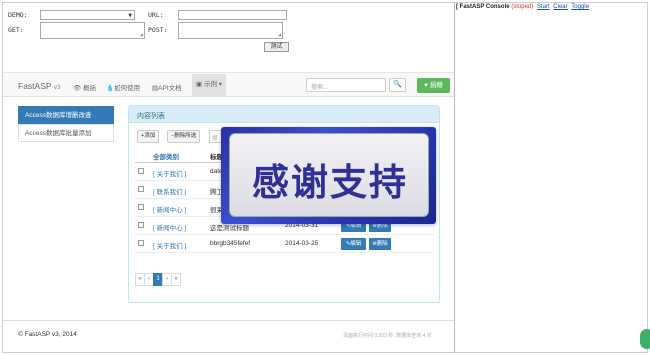  Describe the element at coordinates (47, 334) in the screenshot. I see `footer-copyright: © FastASP v3, 2014` at that location.